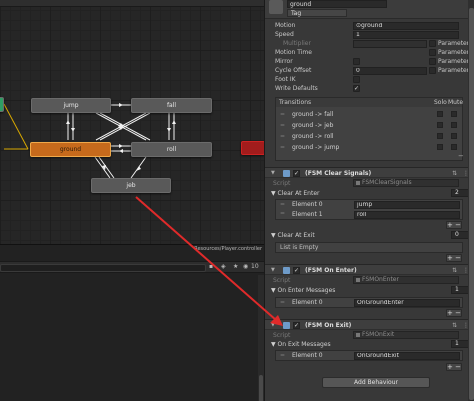  What do you see at coordinates (245, 266) in the screenshot?
I see `eye-icon: ◉` at bounding box center [245, 266].